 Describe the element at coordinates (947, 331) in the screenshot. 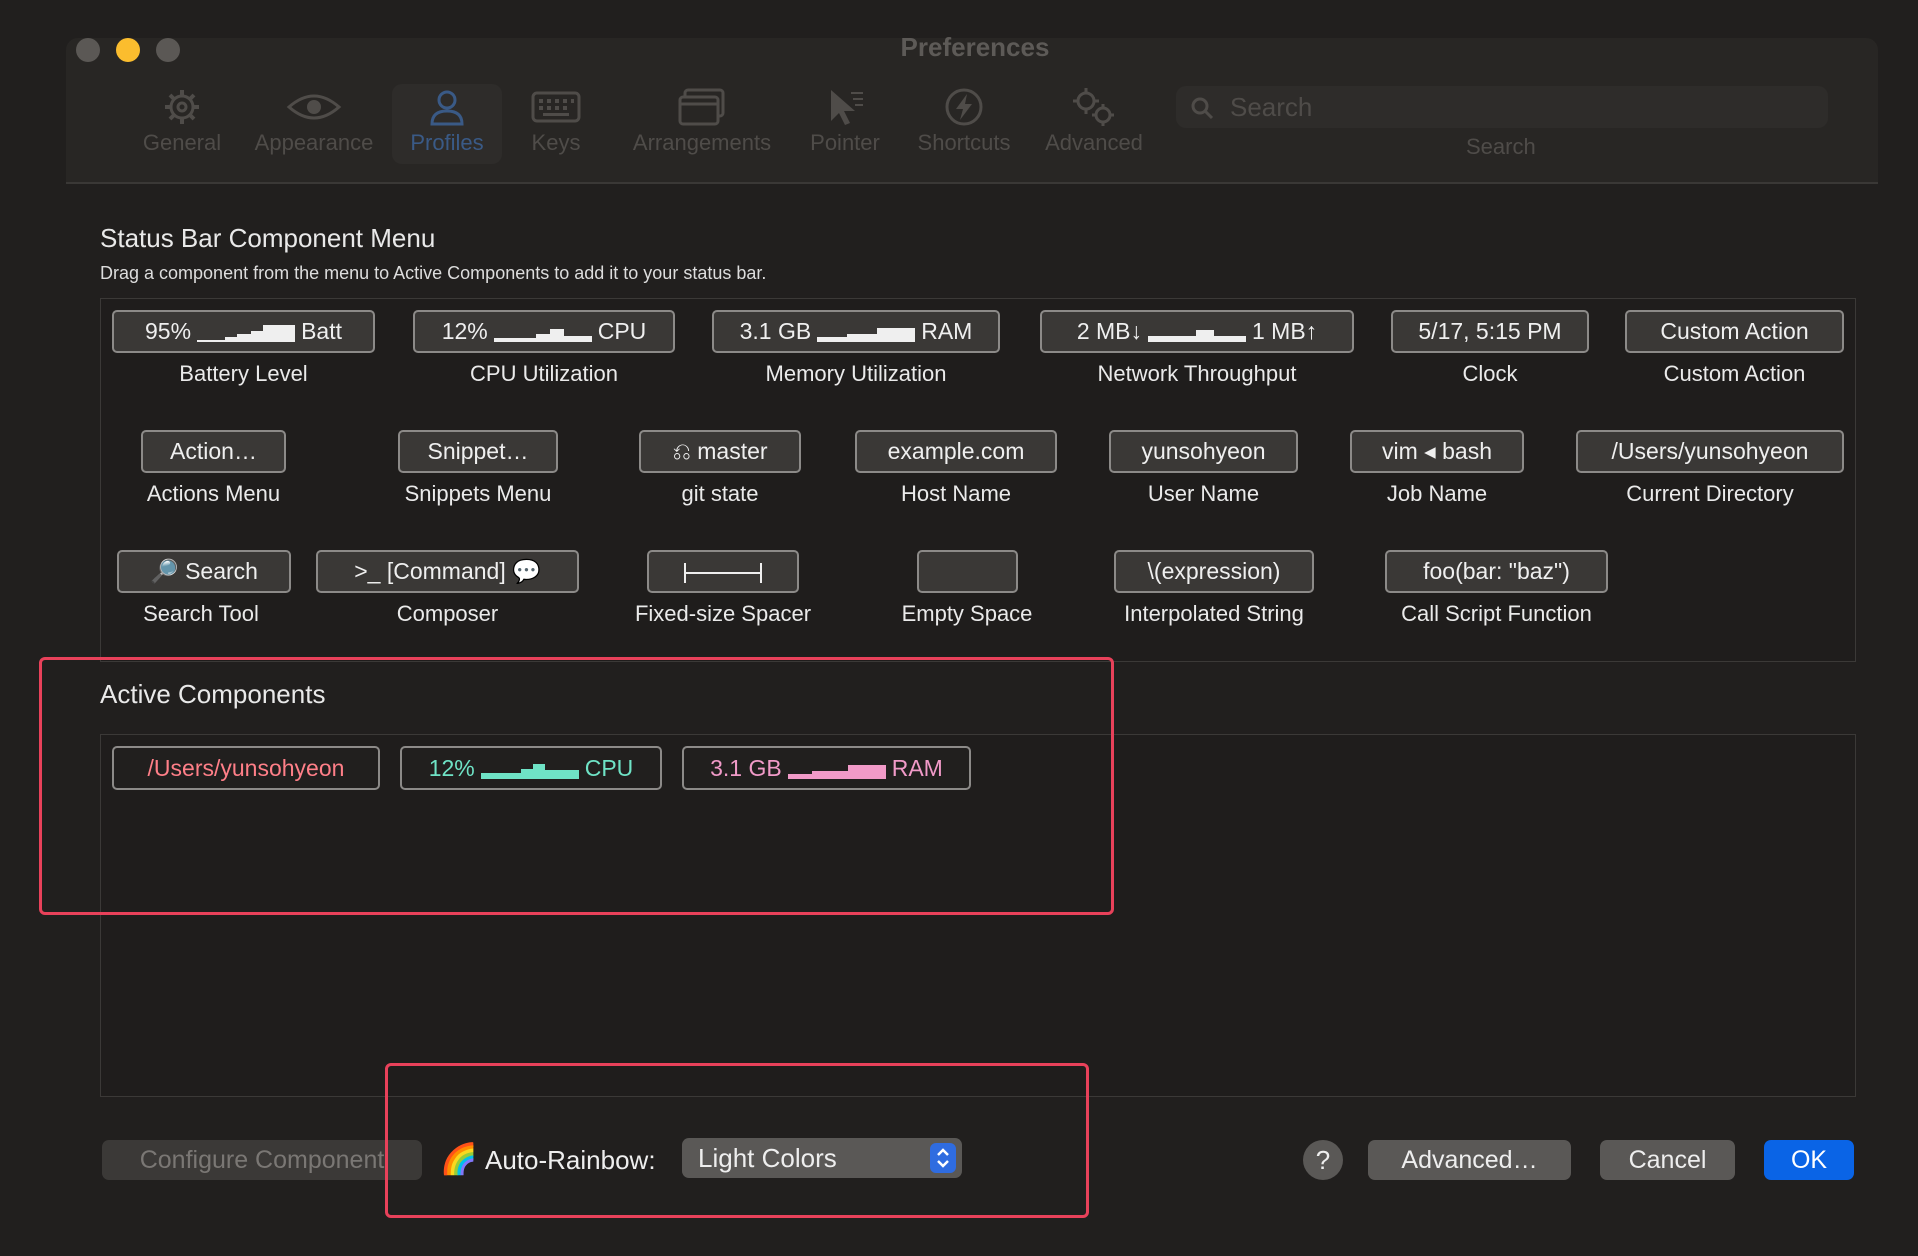

I see `chip-unit: RAM` at that location.